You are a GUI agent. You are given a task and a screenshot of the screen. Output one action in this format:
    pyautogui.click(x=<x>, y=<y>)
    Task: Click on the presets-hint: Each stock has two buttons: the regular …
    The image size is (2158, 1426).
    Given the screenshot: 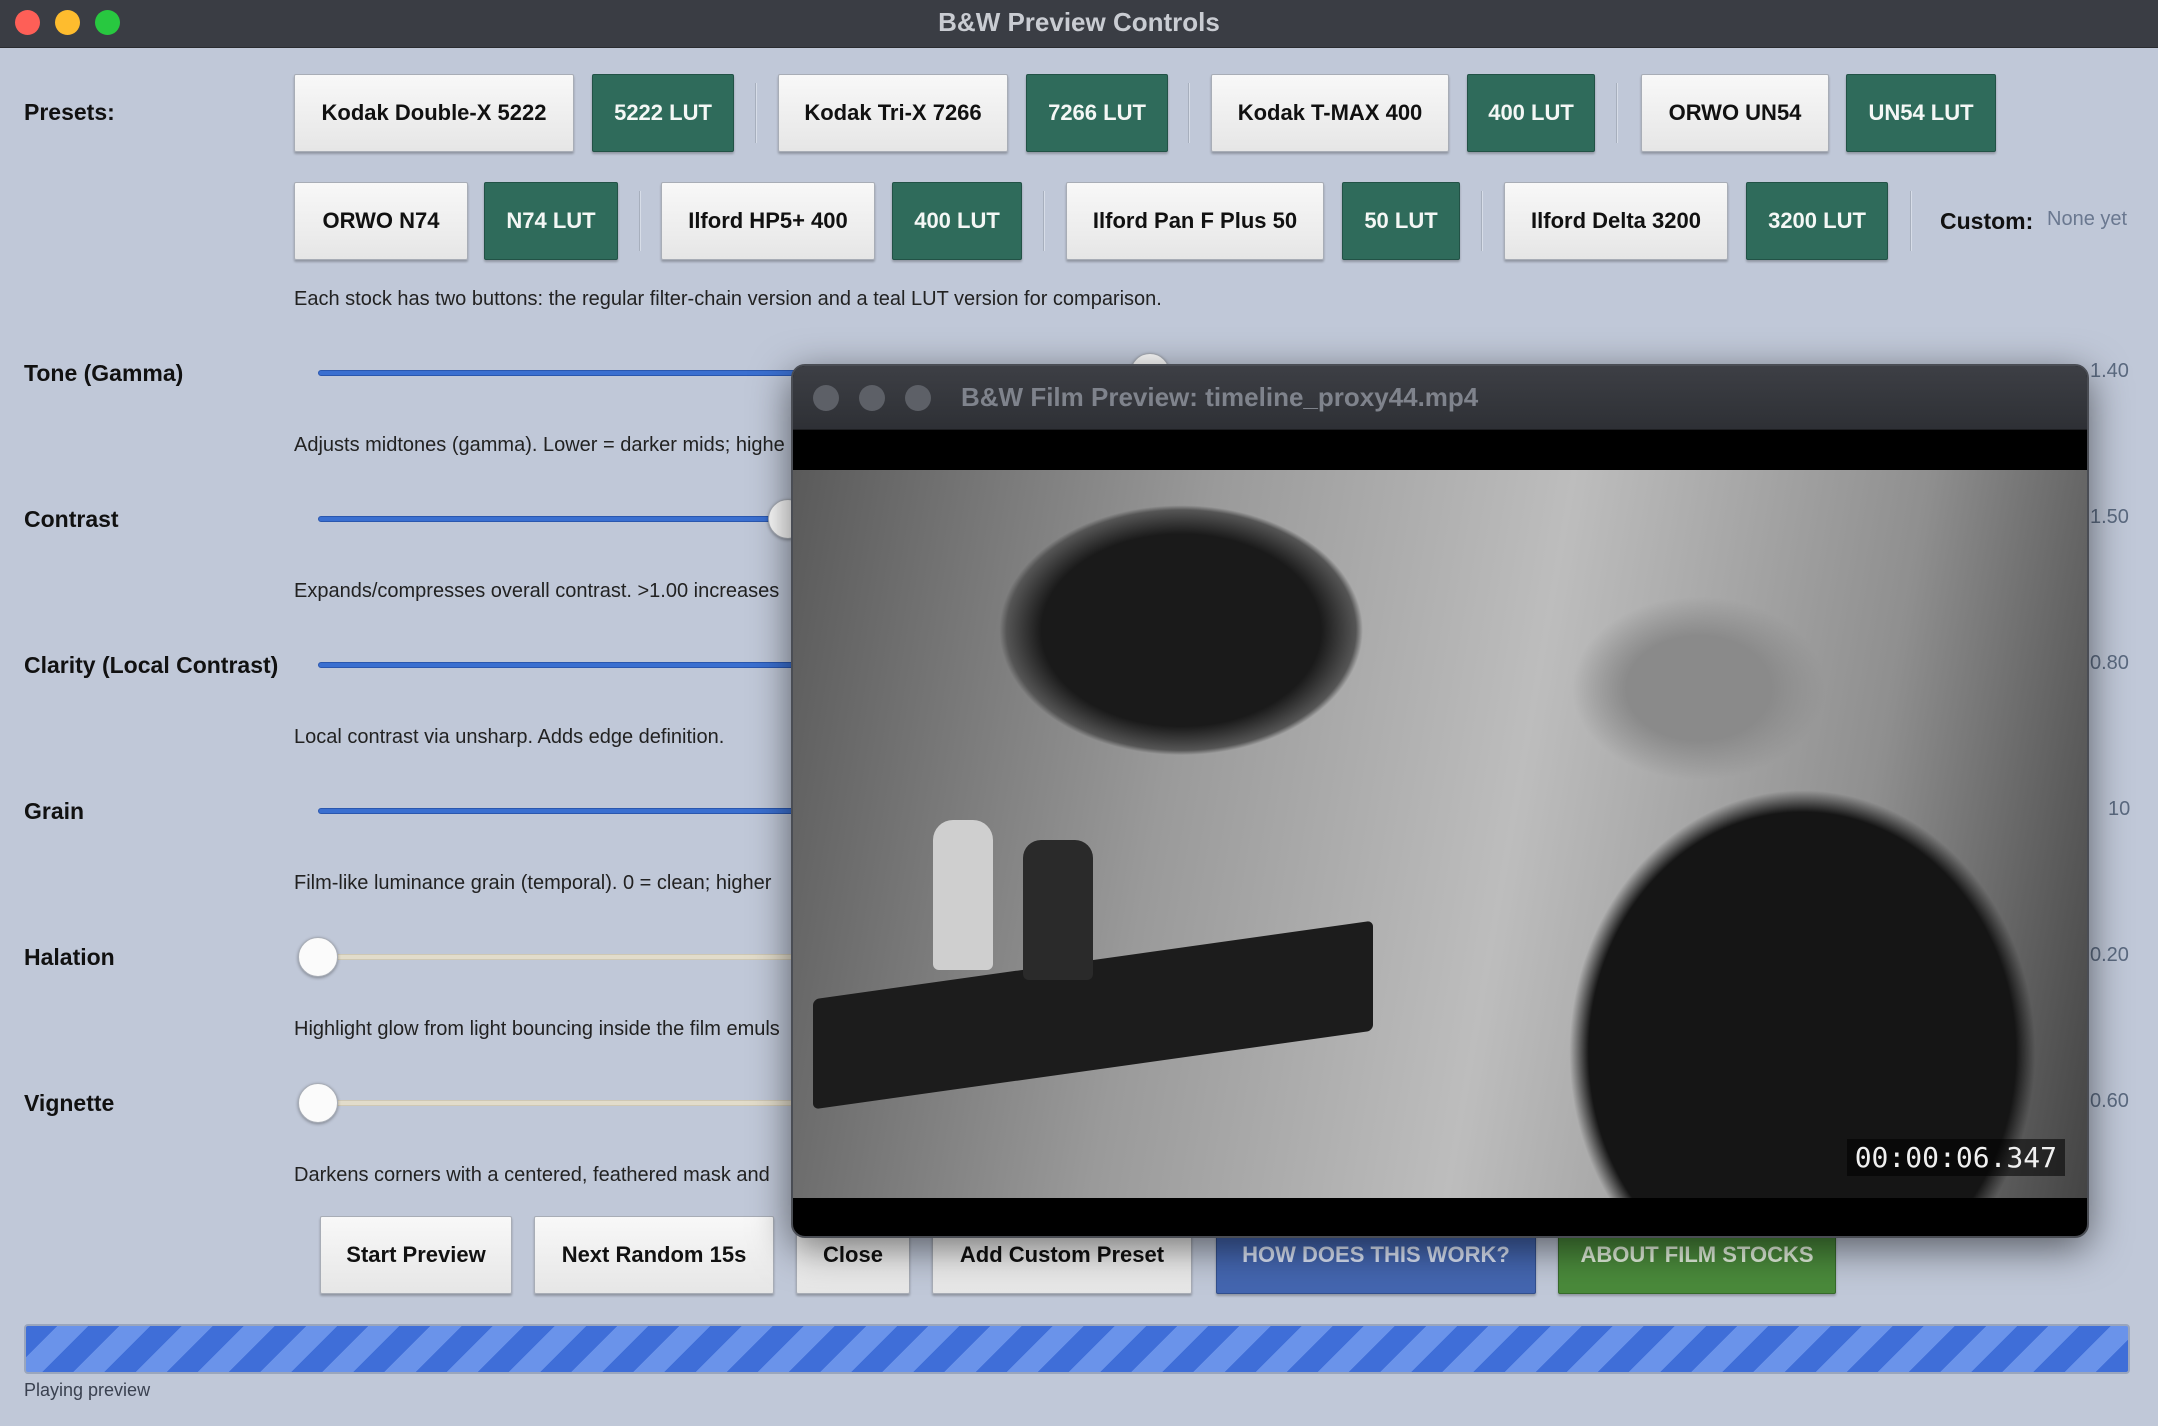 What is the action you would take?
    pyautogui.click(x=728, y=299)
    